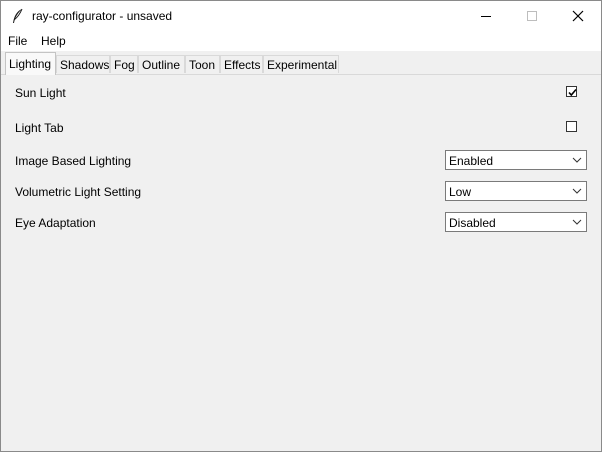 The image size is (602, 452). Describe the element at coordinates (30, 63) in the screenshot. I see `tab-lighting: Lighting` at that location.